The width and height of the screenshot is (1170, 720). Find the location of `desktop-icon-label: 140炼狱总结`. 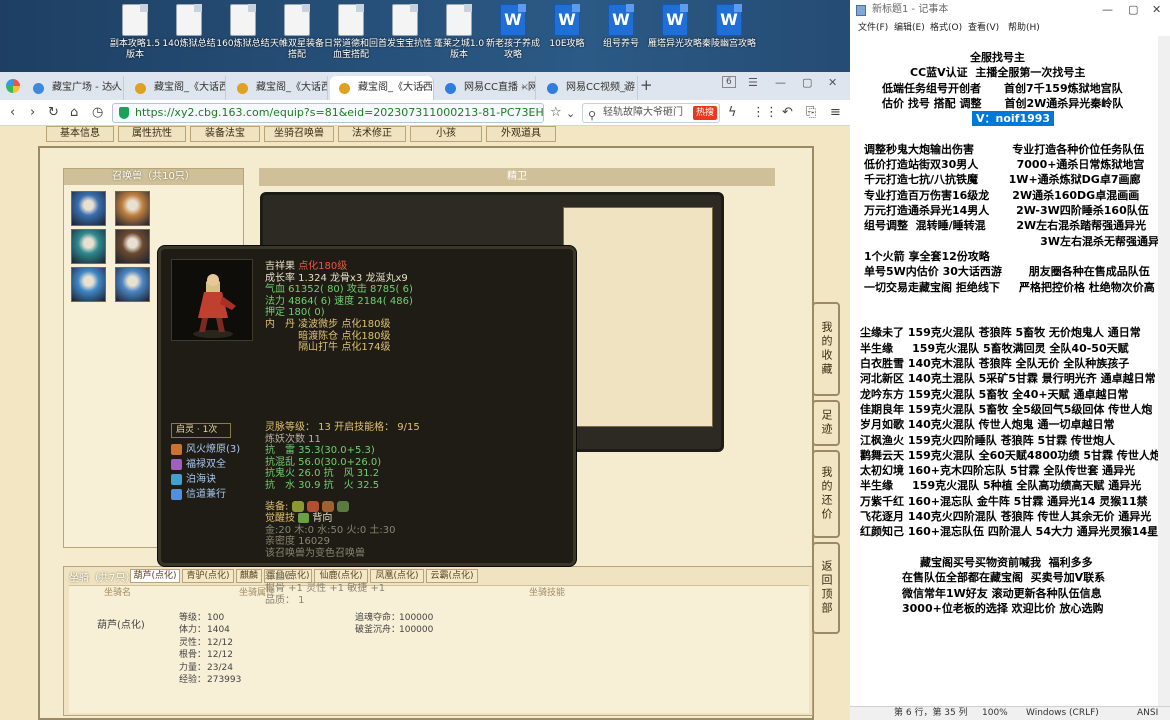

desktop-icon-label: 140炼狱总结 is located at coordinates (189, 44).